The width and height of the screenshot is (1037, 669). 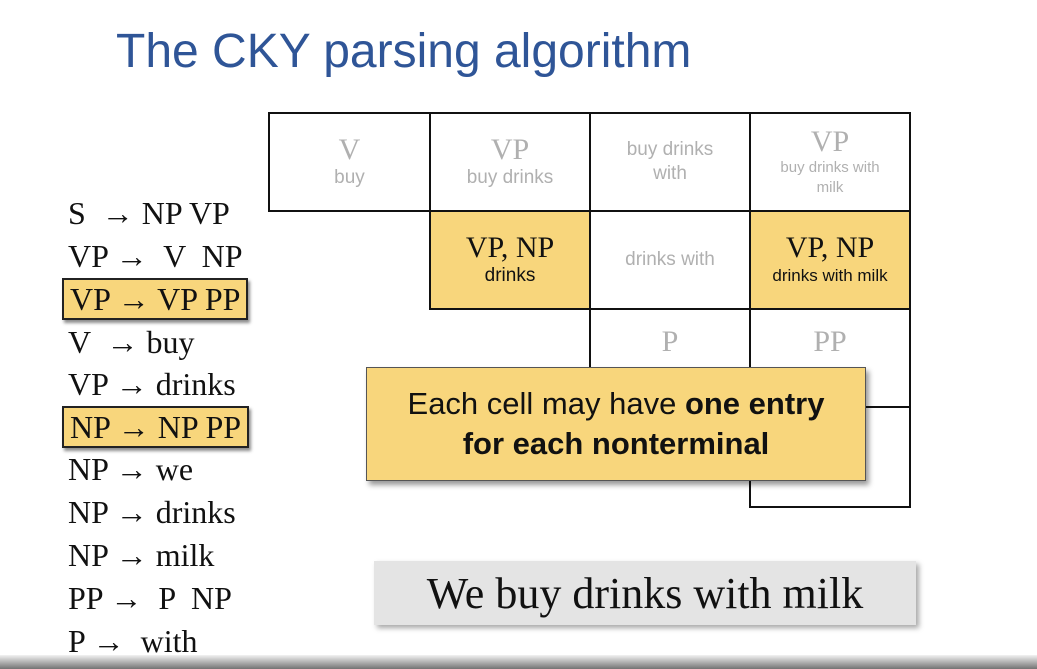 I want to click on chart-cell: VP buy drinks, so click(x=510, y=162).